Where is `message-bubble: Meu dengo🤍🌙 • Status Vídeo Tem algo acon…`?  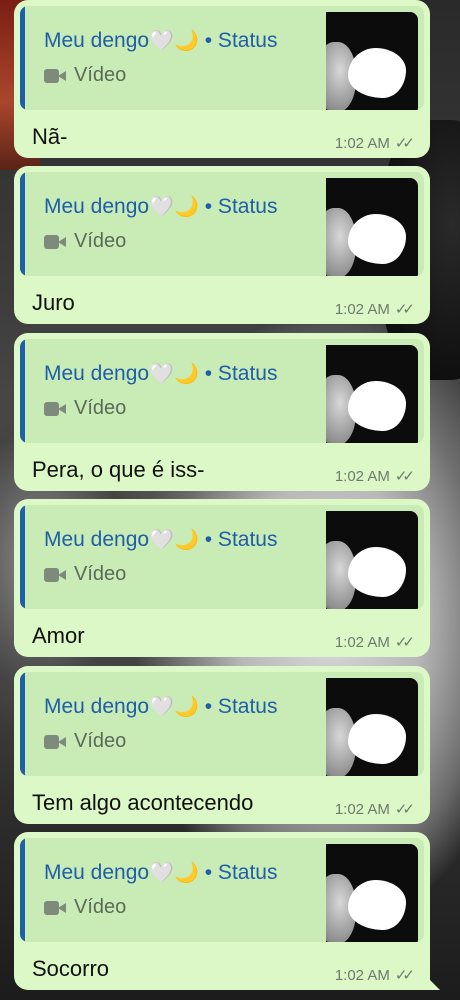
message-bubble: Meu dengo🤍🌙 • Status Vídeo Tem algo acon… is located at coordinates (222, 745).